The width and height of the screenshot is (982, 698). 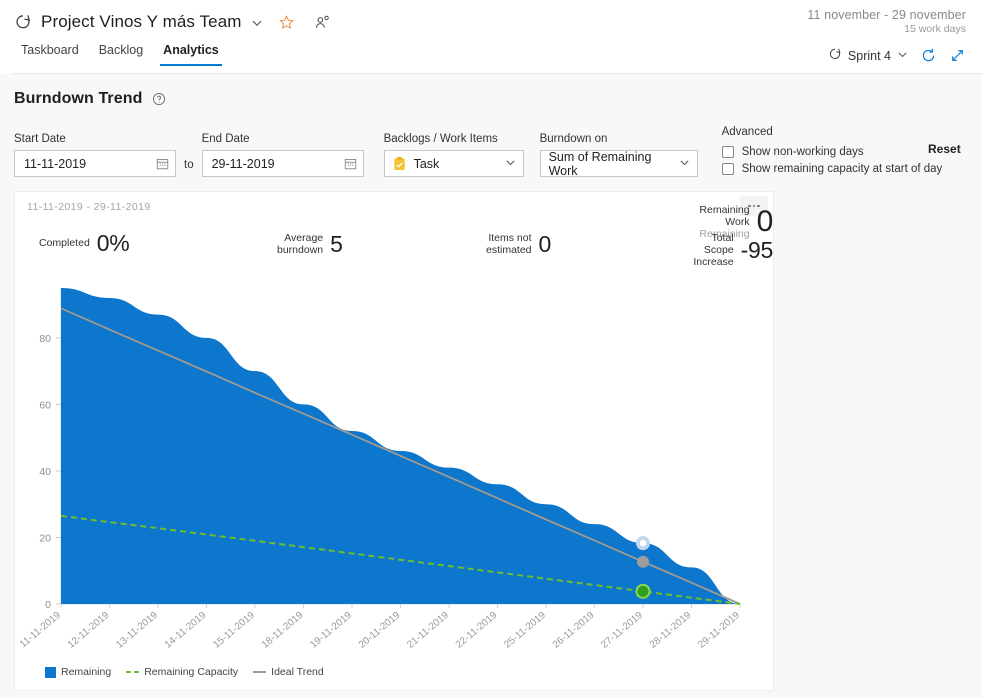 I want to click on card-date-range: 11-11-2019 - 29-11-2019, so click(x=89, y=207).